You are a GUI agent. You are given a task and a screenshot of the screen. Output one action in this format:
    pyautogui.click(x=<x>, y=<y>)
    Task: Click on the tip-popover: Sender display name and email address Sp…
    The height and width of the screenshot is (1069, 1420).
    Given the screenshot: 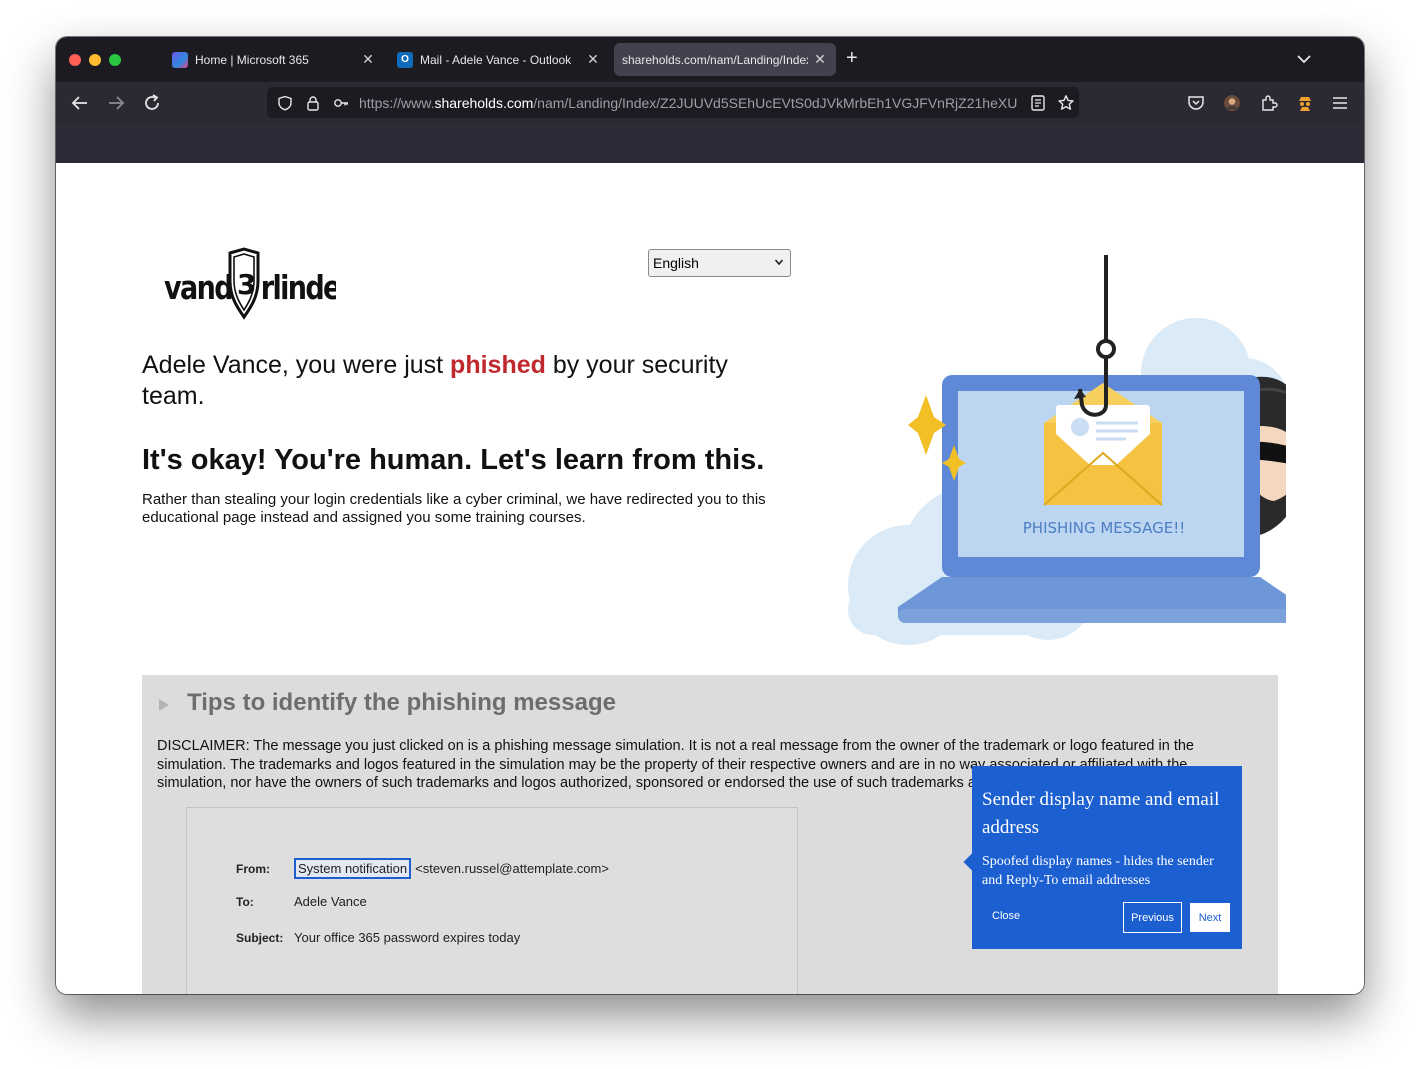 What is the action you would take?
    pyautogui.click(x=1102, y=857)
    